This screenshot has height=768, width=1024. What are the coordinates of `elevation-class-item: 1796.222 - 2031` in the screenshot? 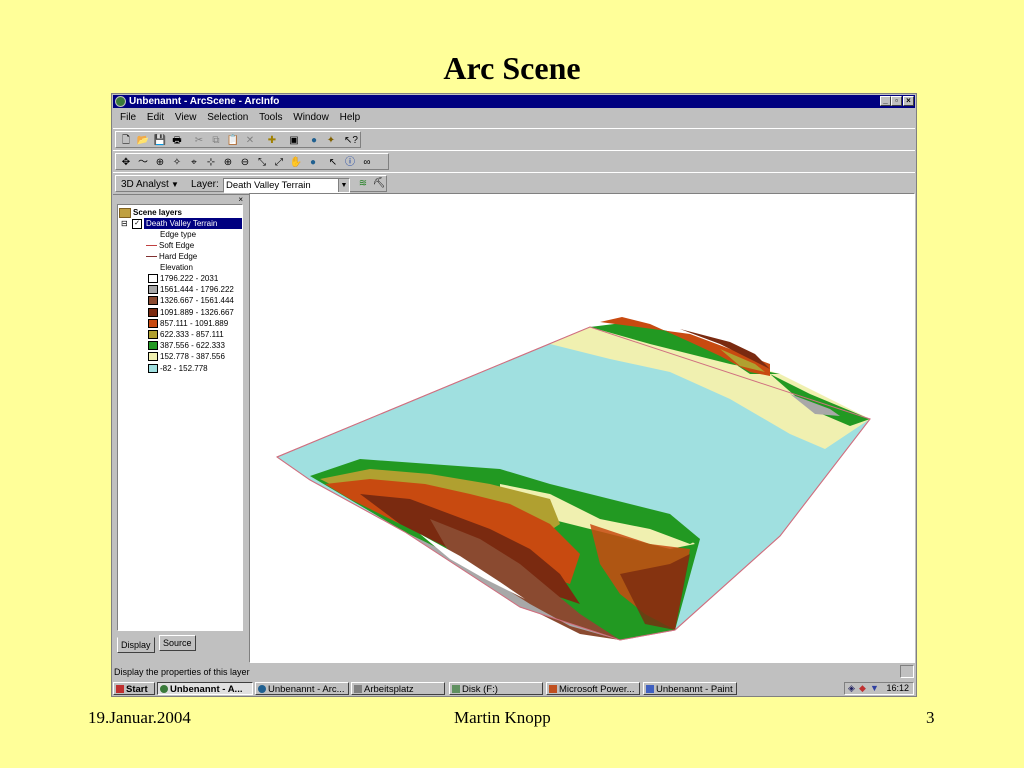 It's located at (180, 278).